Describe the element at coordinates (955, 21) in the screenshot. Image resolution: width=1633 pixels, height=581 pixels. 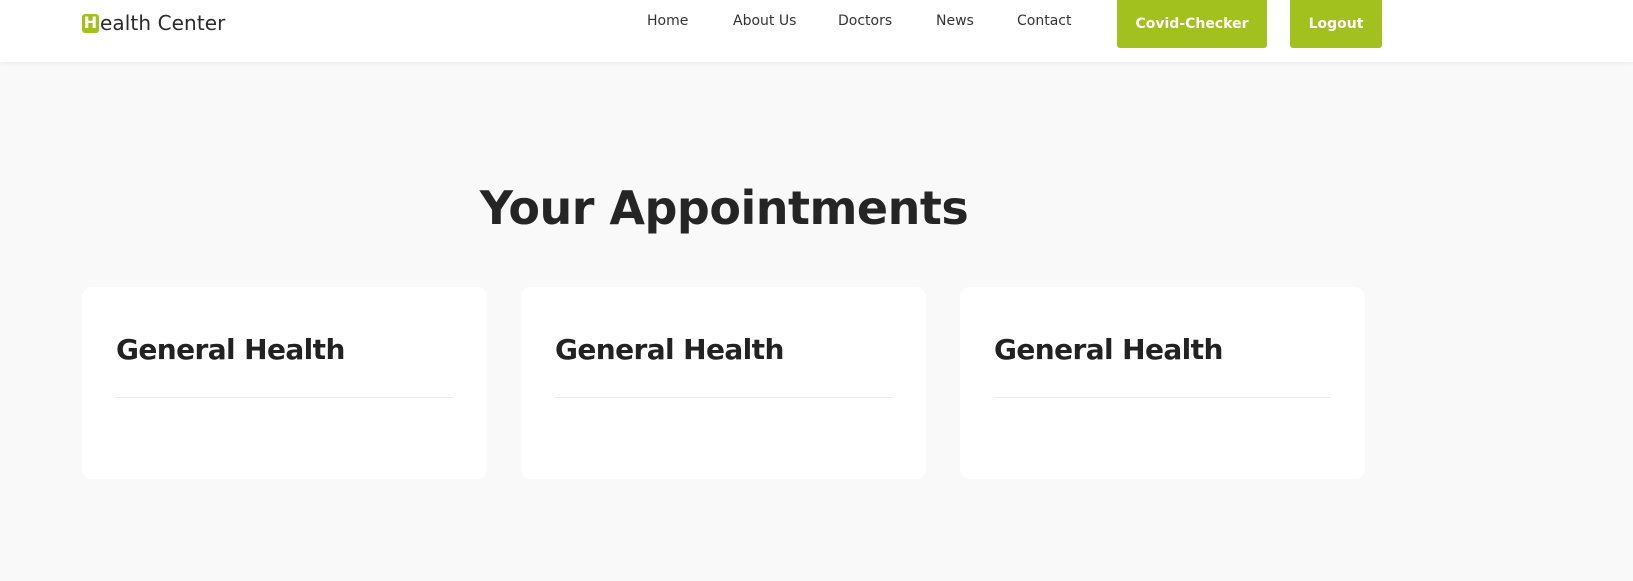
I see `nav-link-news: News` at that location.